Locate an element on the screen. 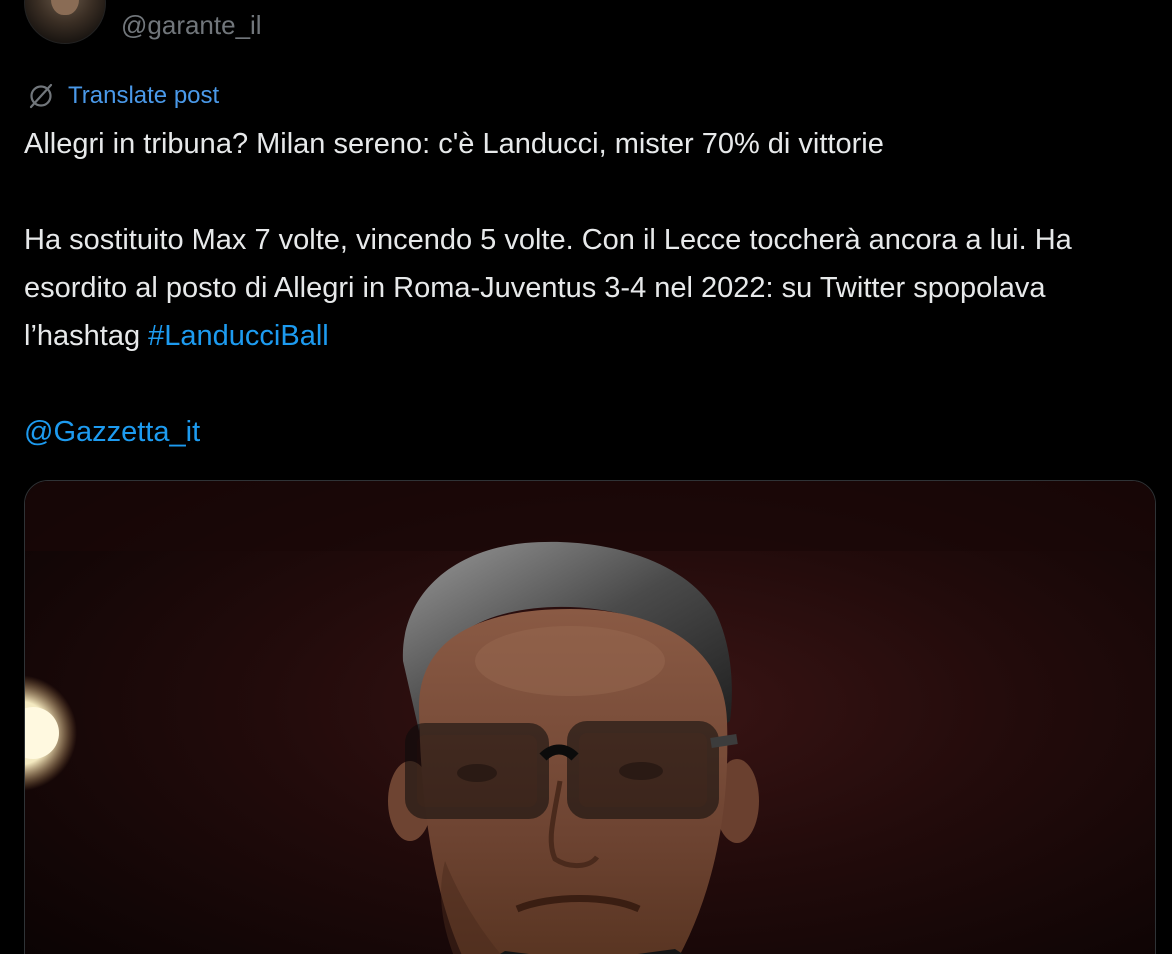 This screenshot has height=954, width=1172. hashtag-link: #LanducciBall is located at coordinates (238, 336).